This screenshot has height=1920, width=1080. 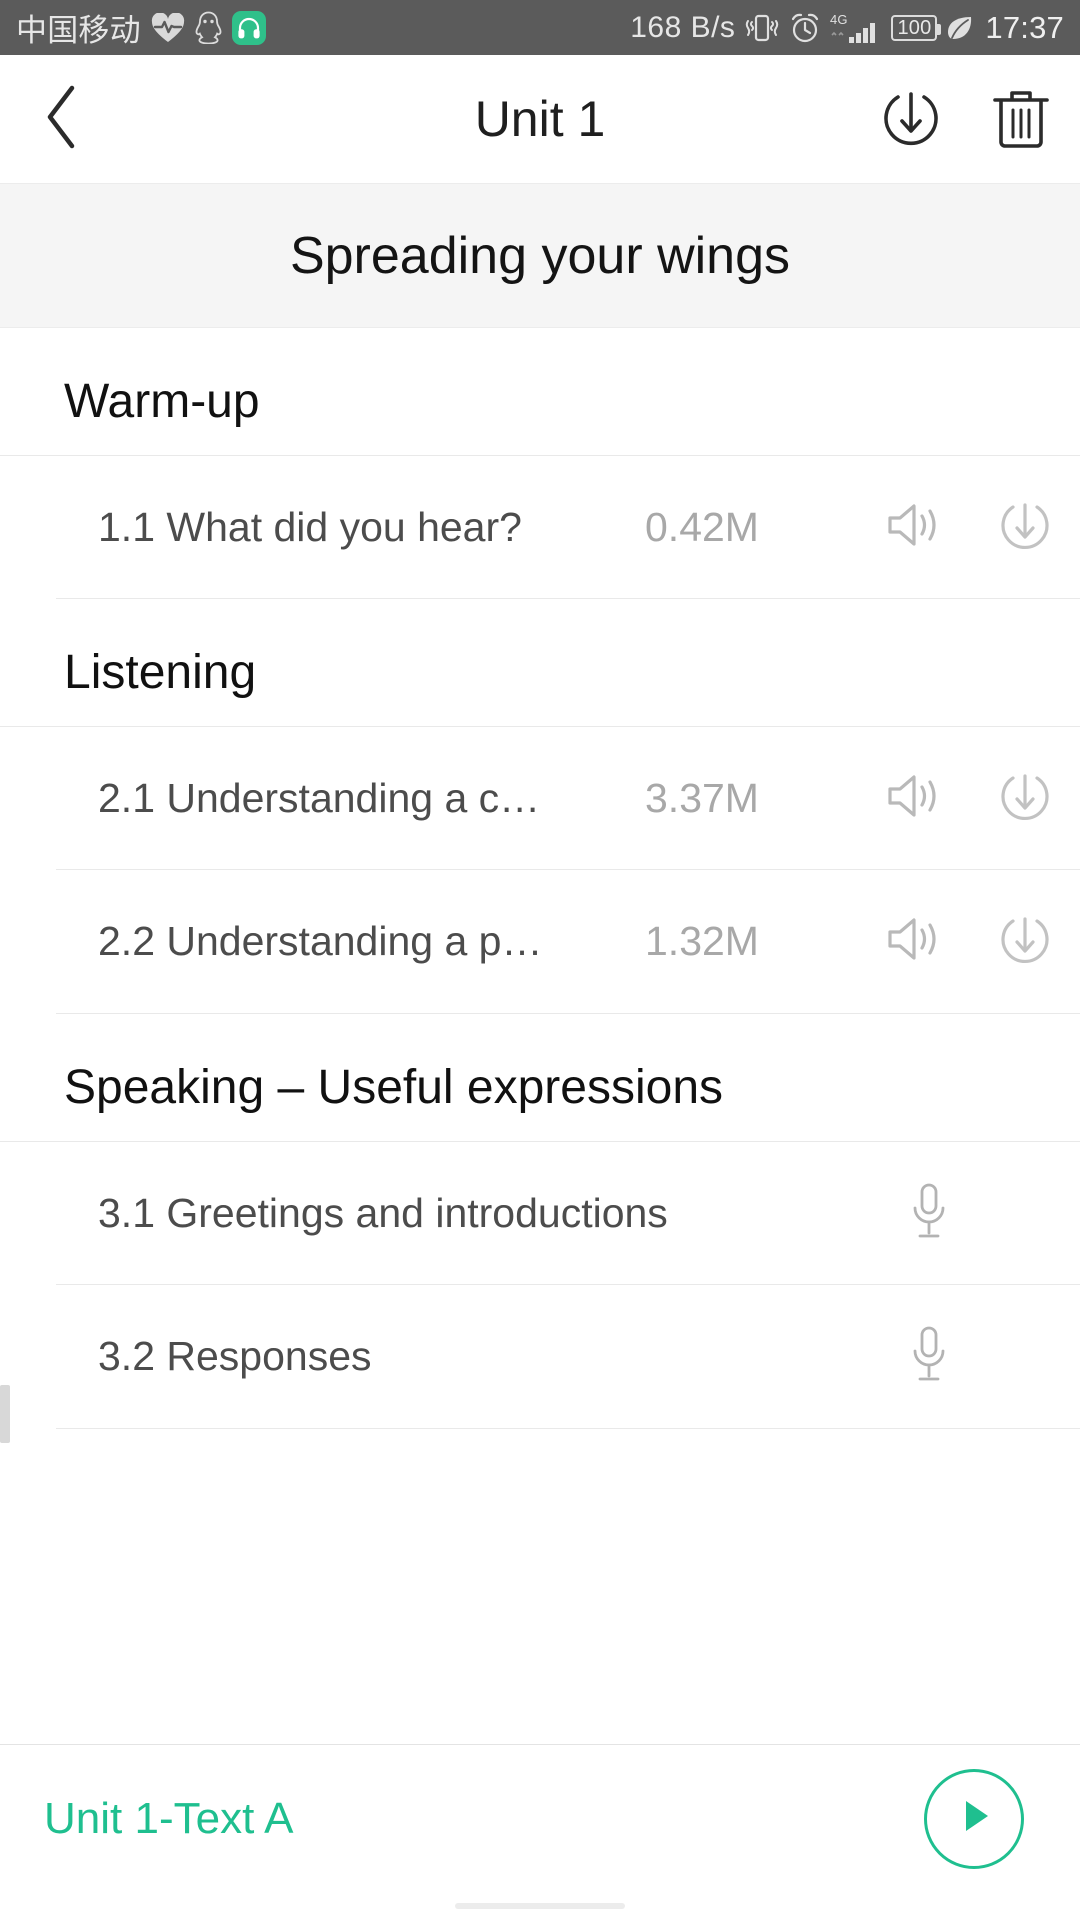 I want to click on status-bar-right: 168 B/s 4G 100 17:37, so click(x=847, y=28).